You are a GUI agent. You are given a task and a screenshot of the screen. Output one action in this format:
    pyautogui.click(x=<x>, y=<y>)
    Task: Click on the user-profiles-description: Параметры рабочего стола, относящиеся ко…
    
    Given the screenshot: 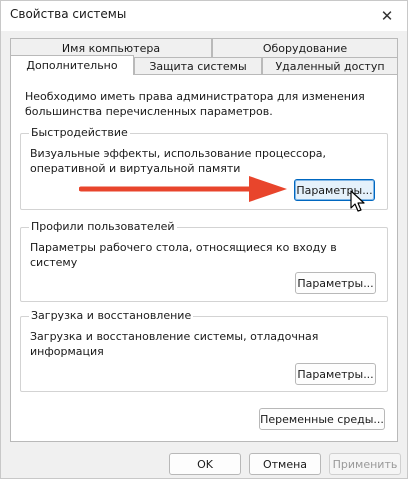 What is the action you would take?
    pyautogui.click(x=183, y=255)
    